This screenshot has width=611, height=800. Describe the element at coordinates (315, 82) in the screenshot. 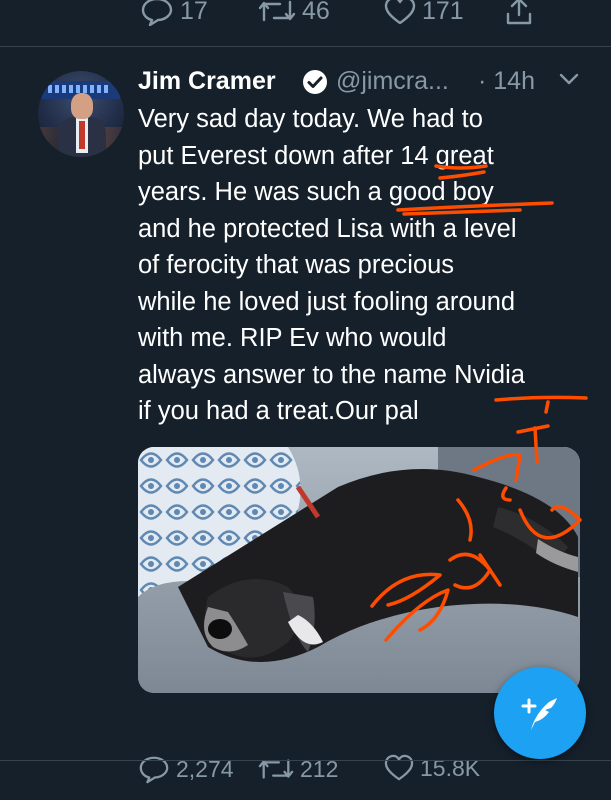

I see `verified-badge-icon` at that location.